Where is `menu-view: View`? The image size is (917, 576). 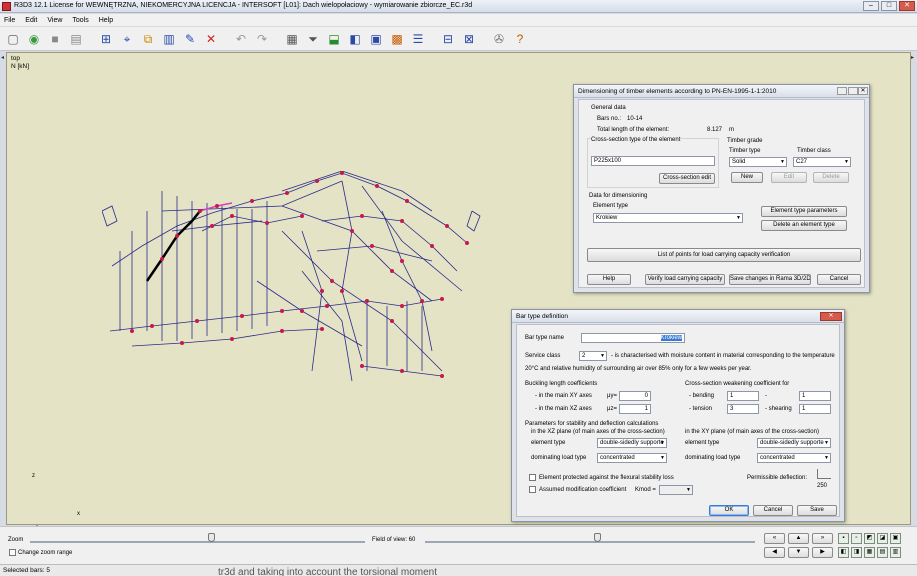
menu-view: View is located at coordinates (54, 20).